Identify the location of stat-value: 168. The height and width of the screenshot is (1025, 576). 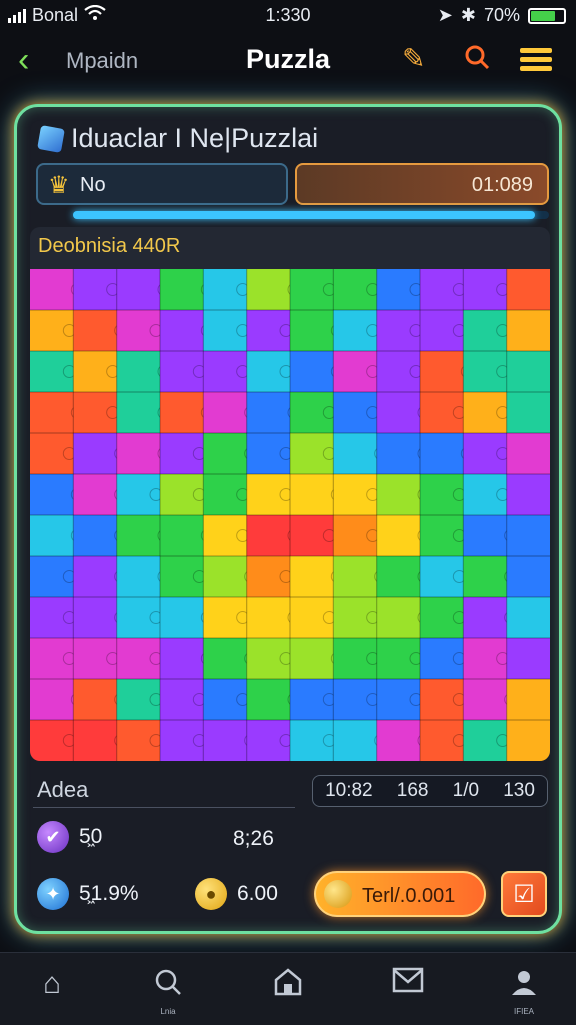
(412, 790).